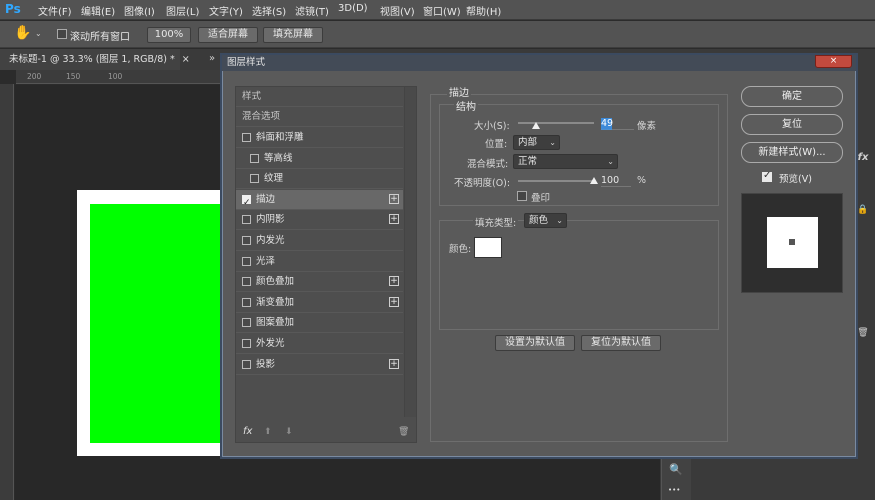 This screenshot has height=500, width=875. I want to click on scroll-all-windows-label: 滚动所有窗口, so click(100, 37).